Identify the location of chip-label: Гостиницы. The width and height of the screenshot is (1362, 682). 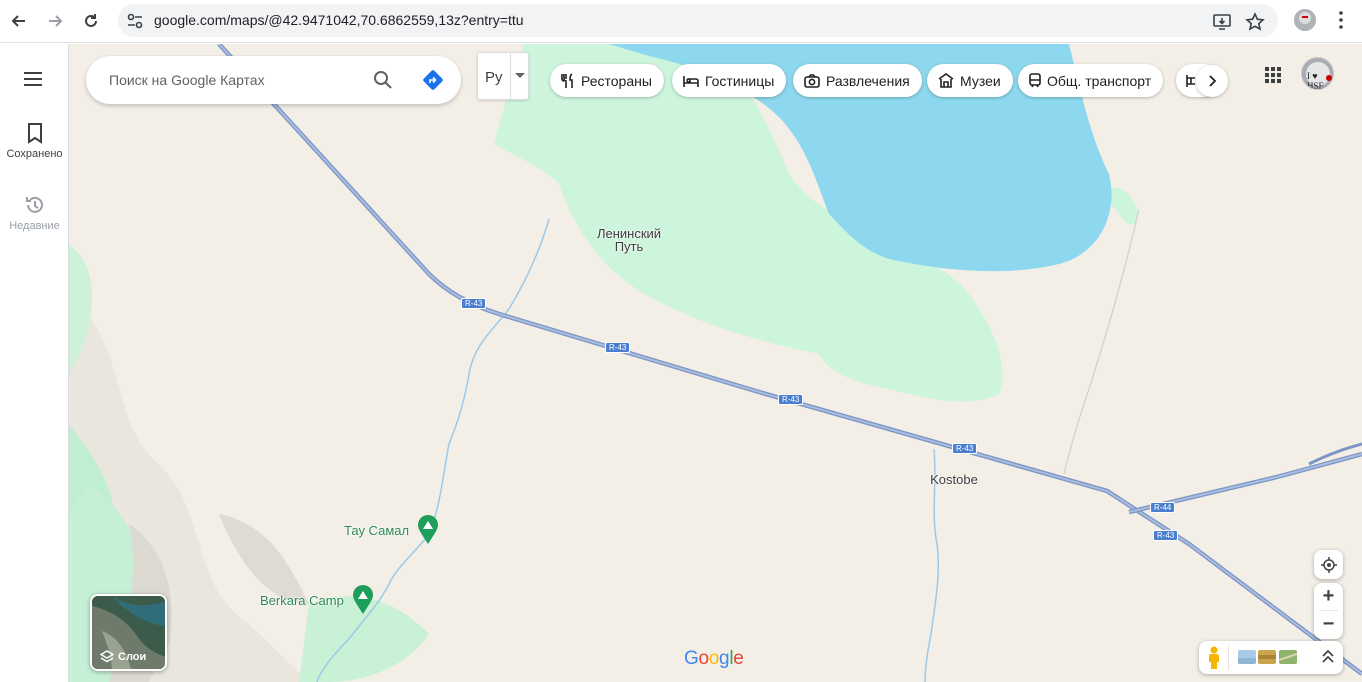
(740, 80).